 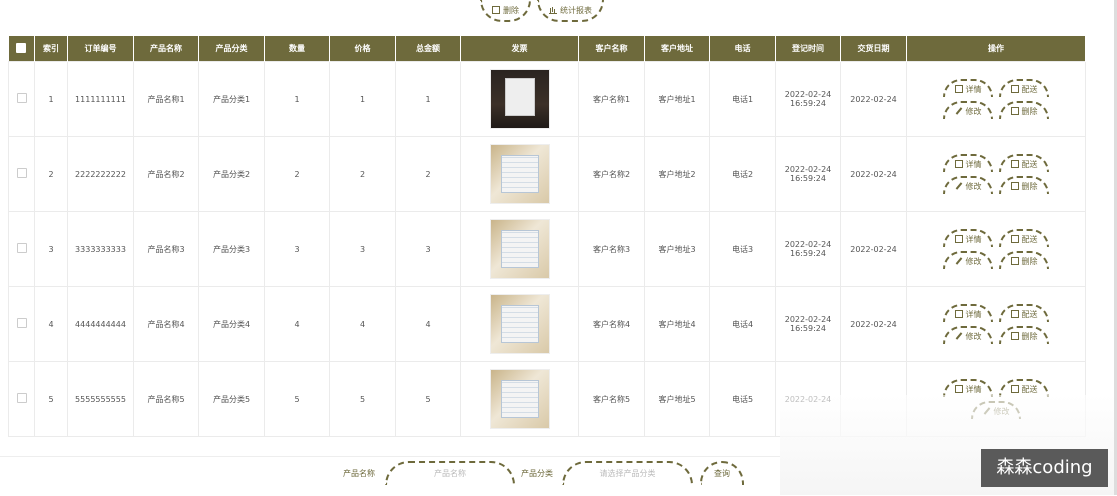 What do you see at coordinates (1029, 186) in the screenshot?
I see `delete-label: 删除` at bounding box center [1029, 186].